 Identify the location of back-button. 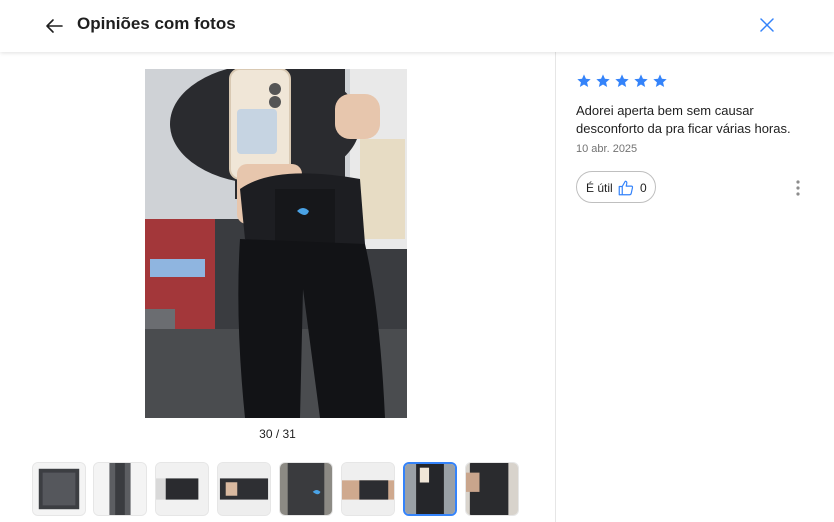
(54, 26).